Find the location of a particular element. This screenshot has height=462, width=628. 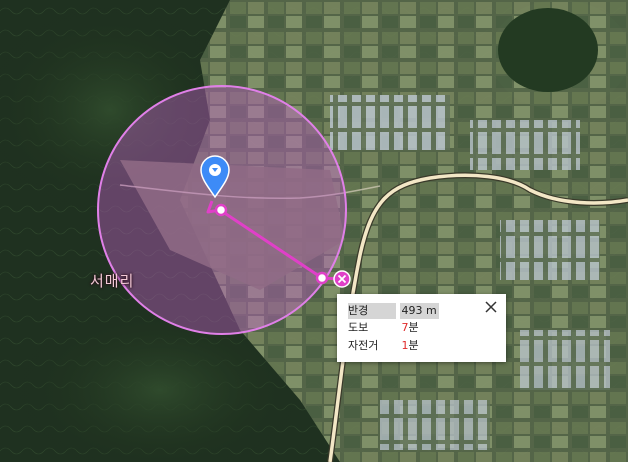

bike-time: 1분 is located at coordinates (410, 346).